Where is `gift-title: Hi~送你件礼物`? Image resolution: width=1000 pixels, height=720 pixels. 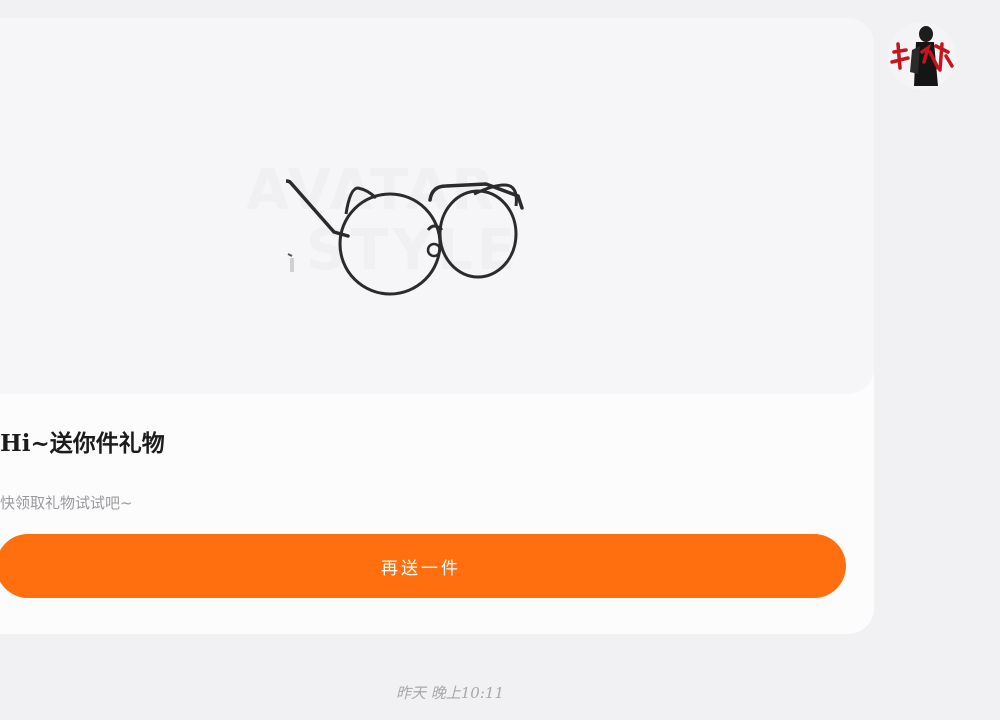
gift-title: Hi~送你件礼物 is located at coordinates (82, 443).